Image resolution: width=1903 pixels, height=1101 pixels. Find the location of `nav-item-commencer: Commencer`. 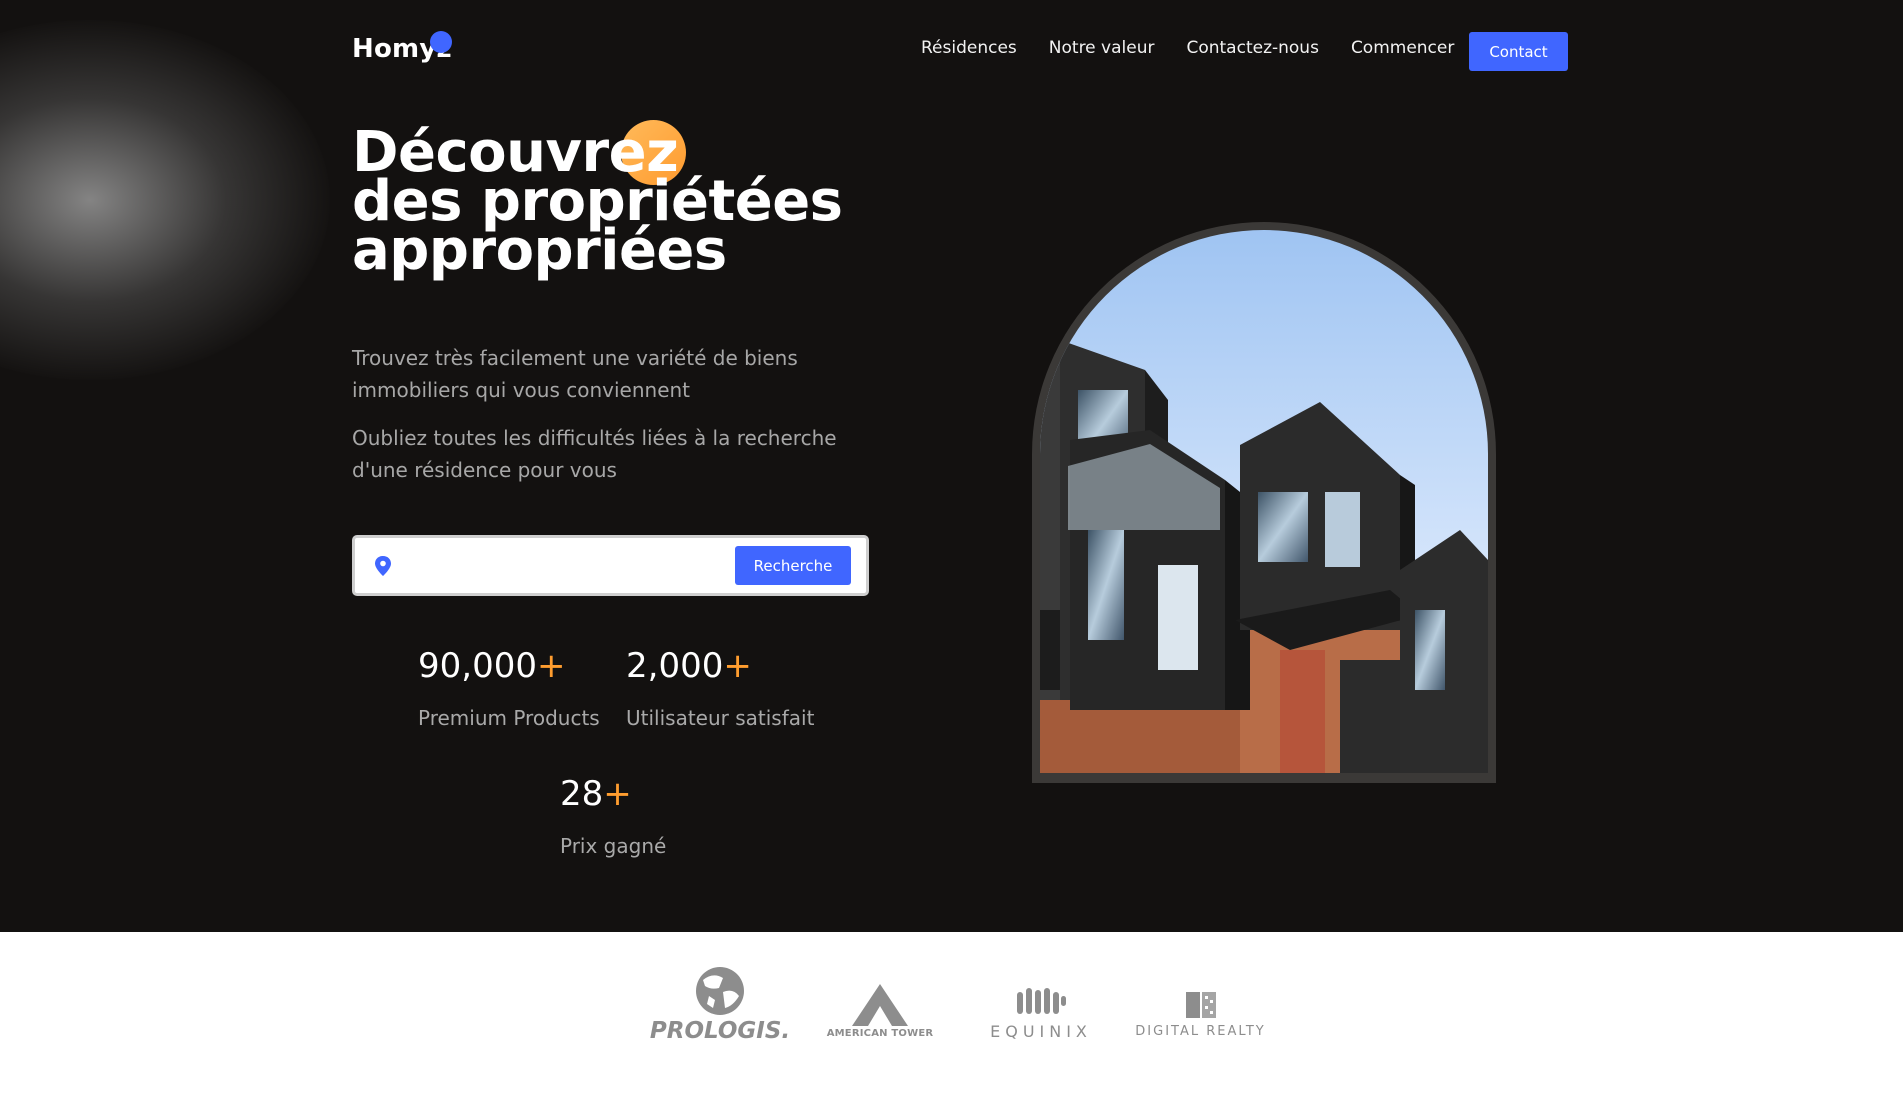

nav-item-commencer: Commencer is located at coordinates (1402, 48).